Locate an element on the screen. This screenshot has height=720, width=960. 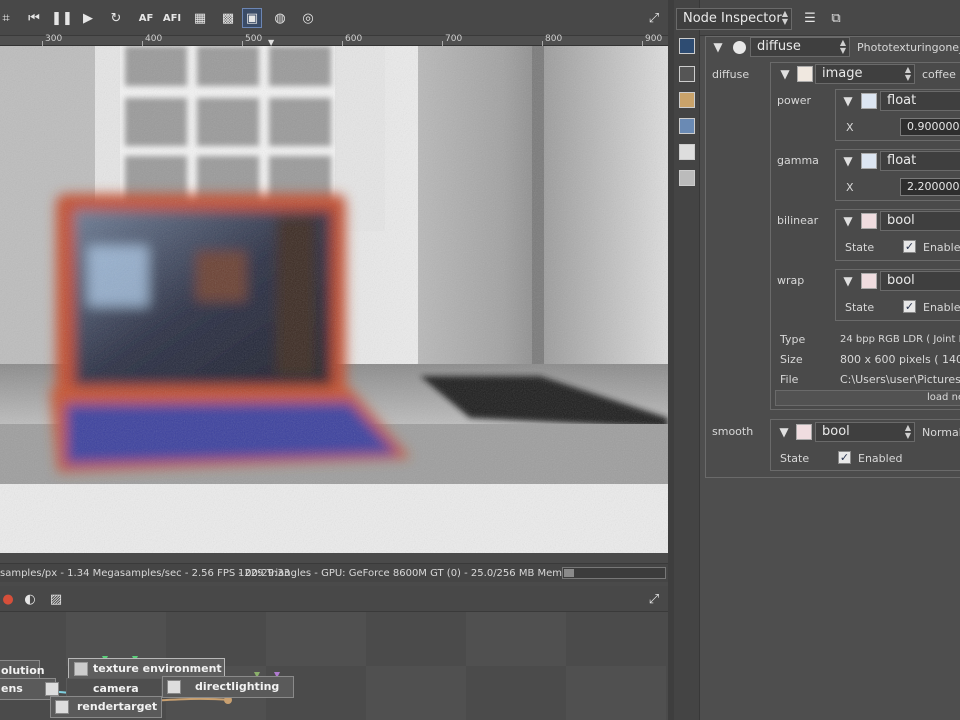
bilinear-state-value: Enable is located at coordinates (941, 247).